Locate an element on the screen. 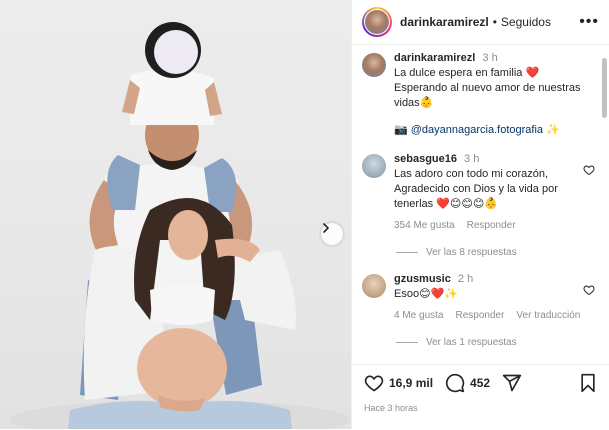  comment-likes: 354 Me gusta is located at coordinates (424, 225).